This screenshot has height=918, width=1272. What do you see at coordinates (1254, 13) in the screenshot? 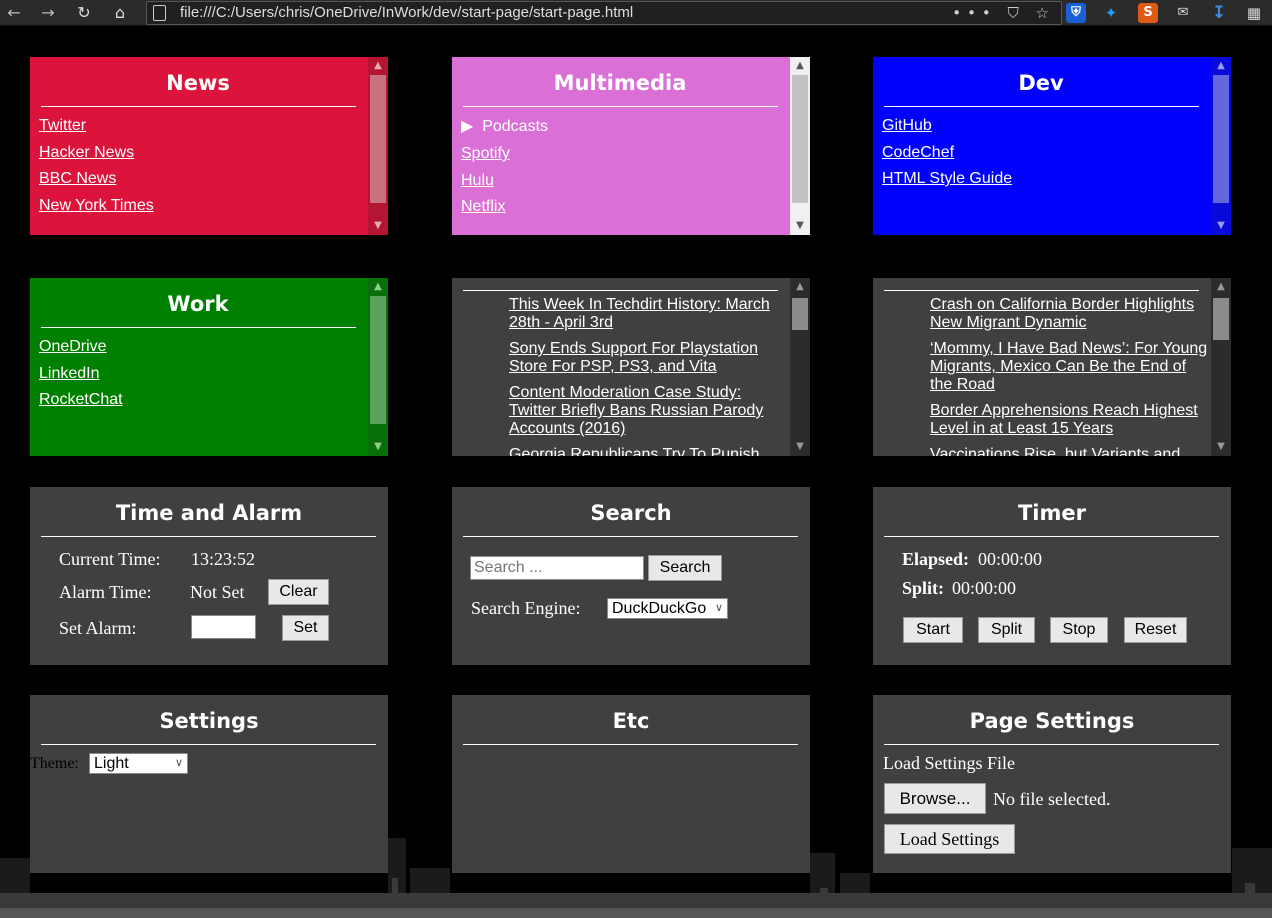
I see `app-grid-icon: ▦` at bounding box center [1254, 13].